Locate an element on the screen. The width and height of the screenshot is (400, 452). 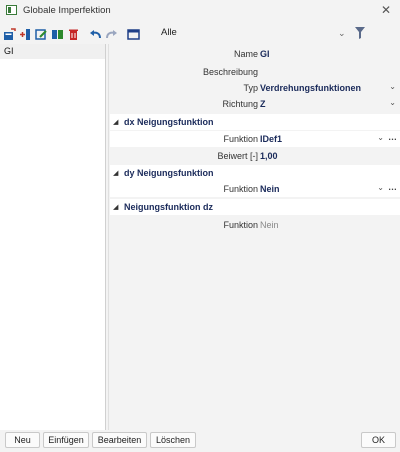
table-icon is located at coordinates (133, 34).